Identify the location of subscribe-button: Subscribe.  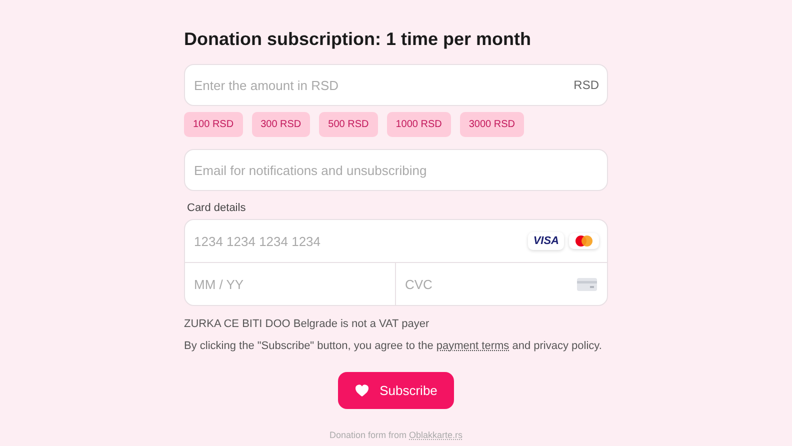
(396, 390).